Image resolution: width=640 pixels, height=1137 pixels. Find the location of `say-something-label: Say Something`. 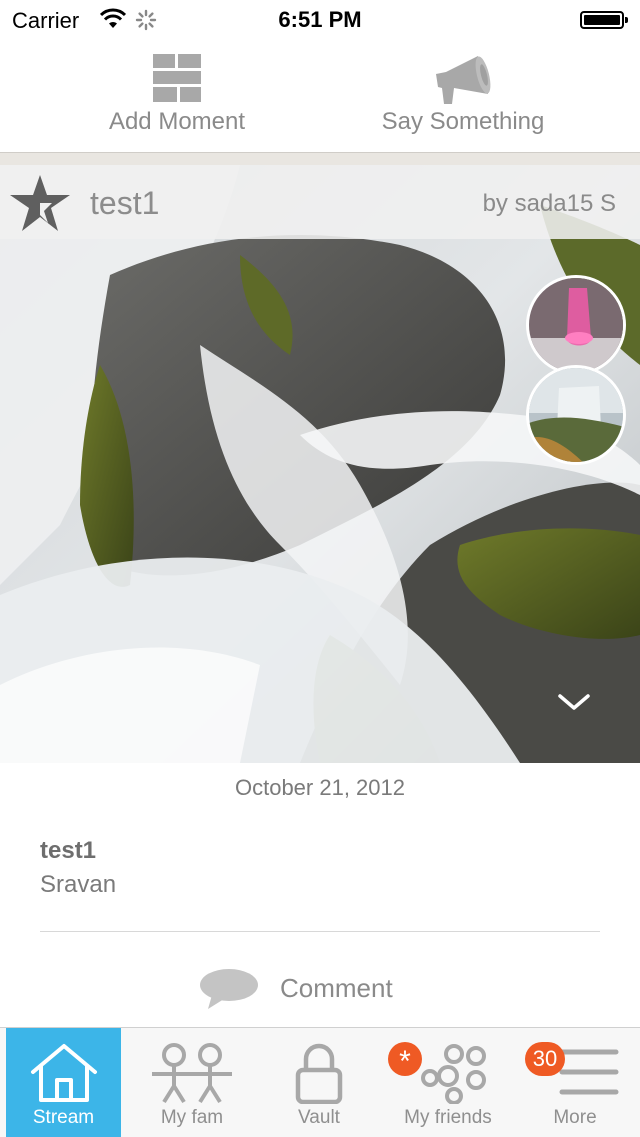

say-something-label: Say Something is located at coordinates (463, 121).